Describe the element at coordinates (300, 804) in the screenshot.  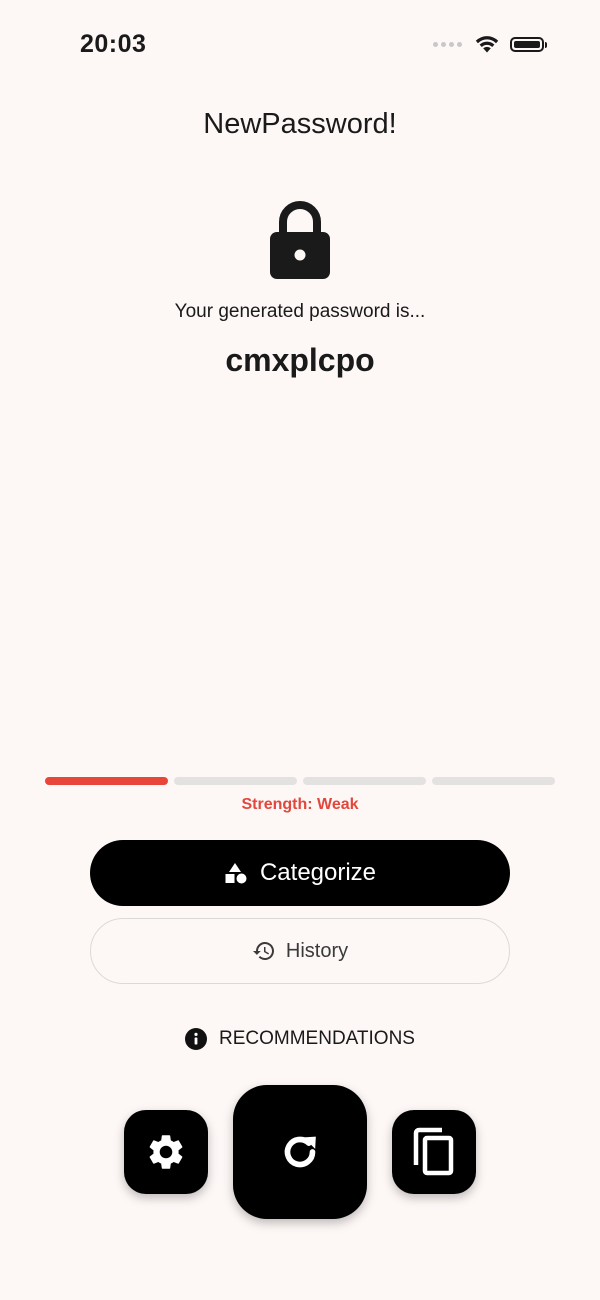
I see `strength-label: Strength: Weak` at that location.